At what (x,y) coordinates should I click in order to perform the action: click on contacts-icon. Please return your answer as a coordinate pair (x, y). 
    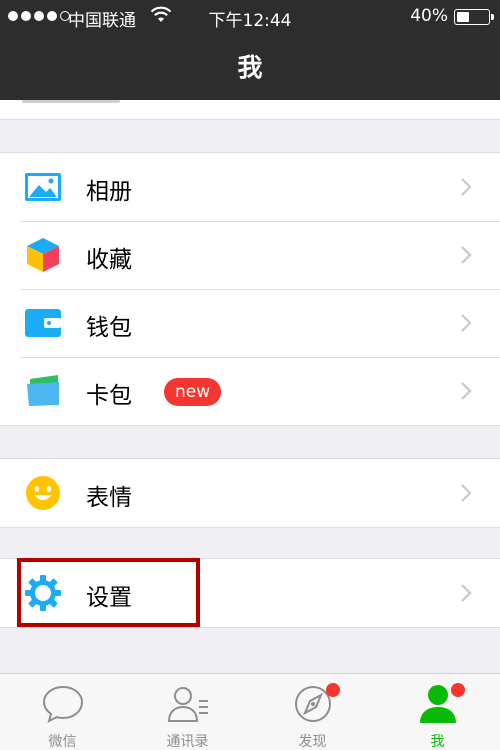
    Looking at the image, I should click on (187, 704).